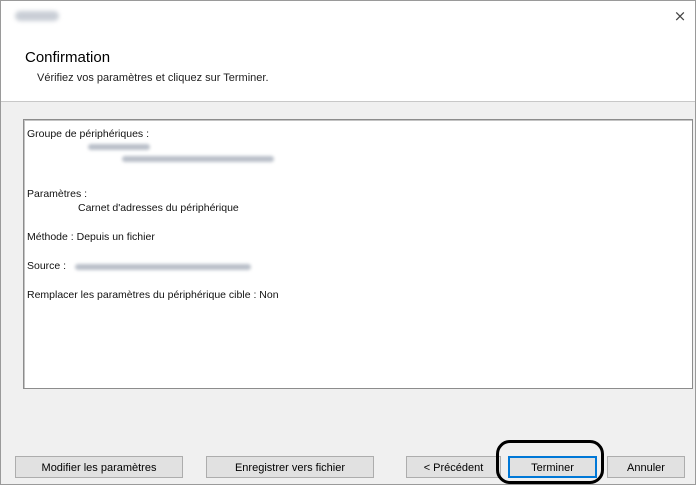  Describe the element at coordinates (57, 194) in the screenshot. I see `settings-label: Paramètres :` at that location.